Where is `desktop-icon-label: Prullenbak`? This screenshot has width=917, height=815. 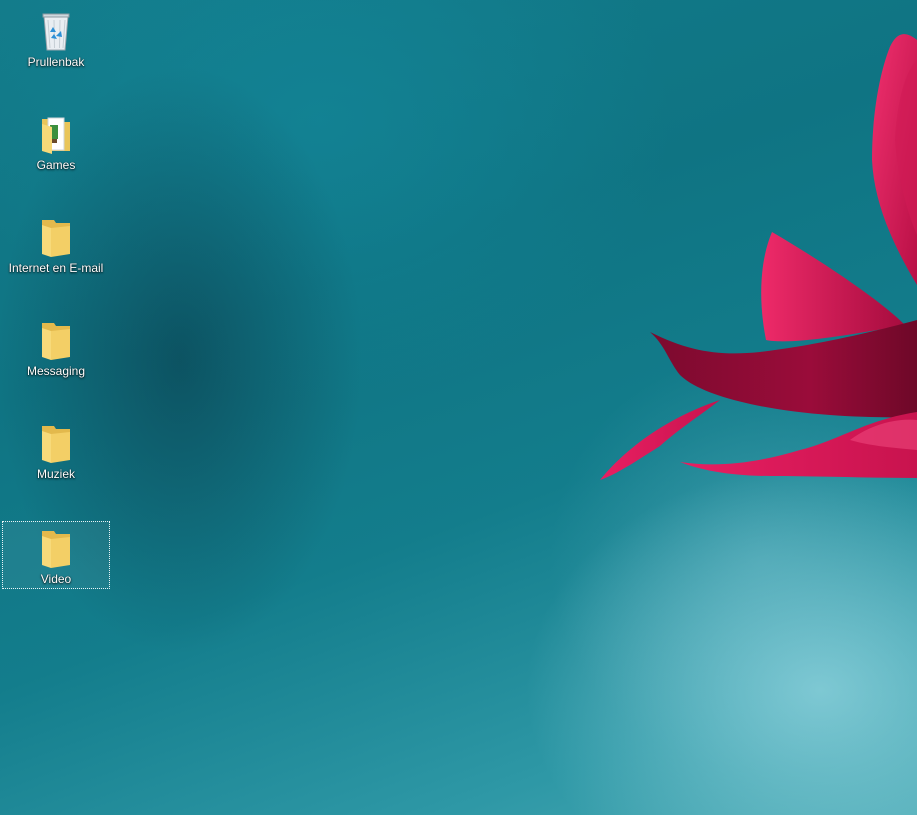 desktop-icon-label: Prullenbak is located at coordinates (56, 62).